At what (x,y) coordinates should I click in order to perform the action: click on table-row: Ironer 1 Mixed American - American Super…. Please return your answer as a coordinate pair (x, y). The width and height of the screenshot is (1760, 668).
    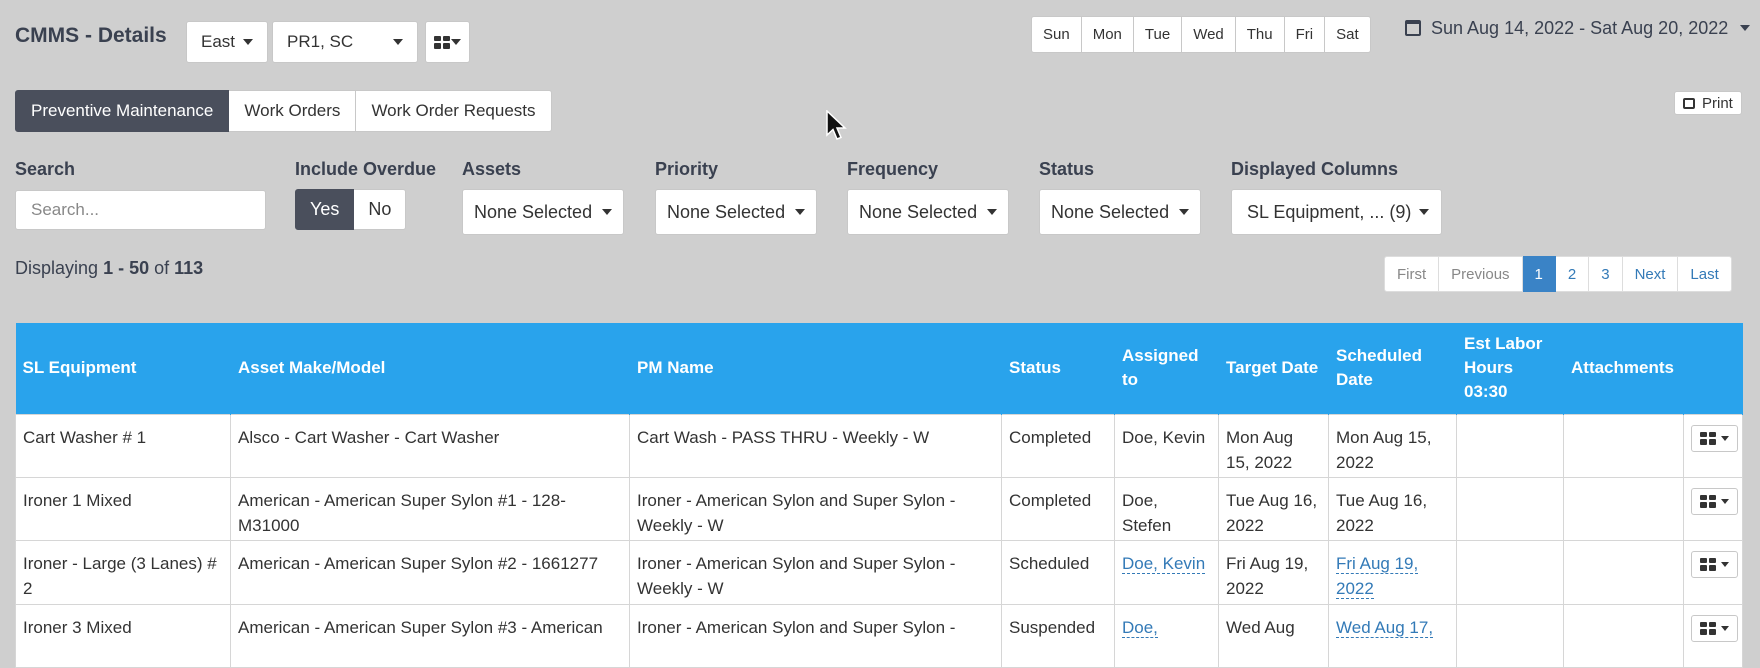
    Looking at the image, I should click on (879, 508).